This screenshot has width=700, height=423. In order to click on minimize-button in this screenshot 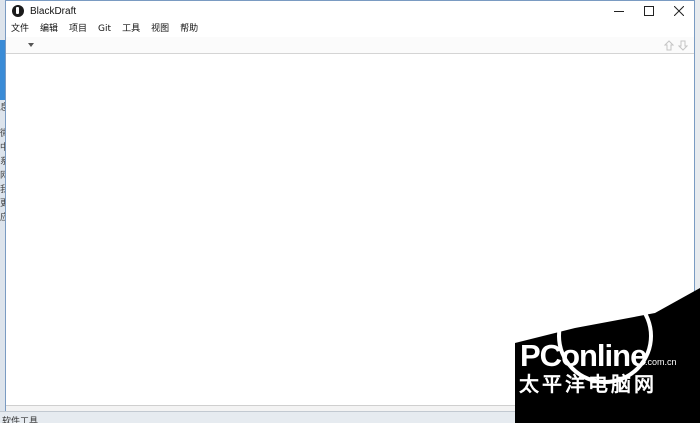, I will do `click(619, 11)`.